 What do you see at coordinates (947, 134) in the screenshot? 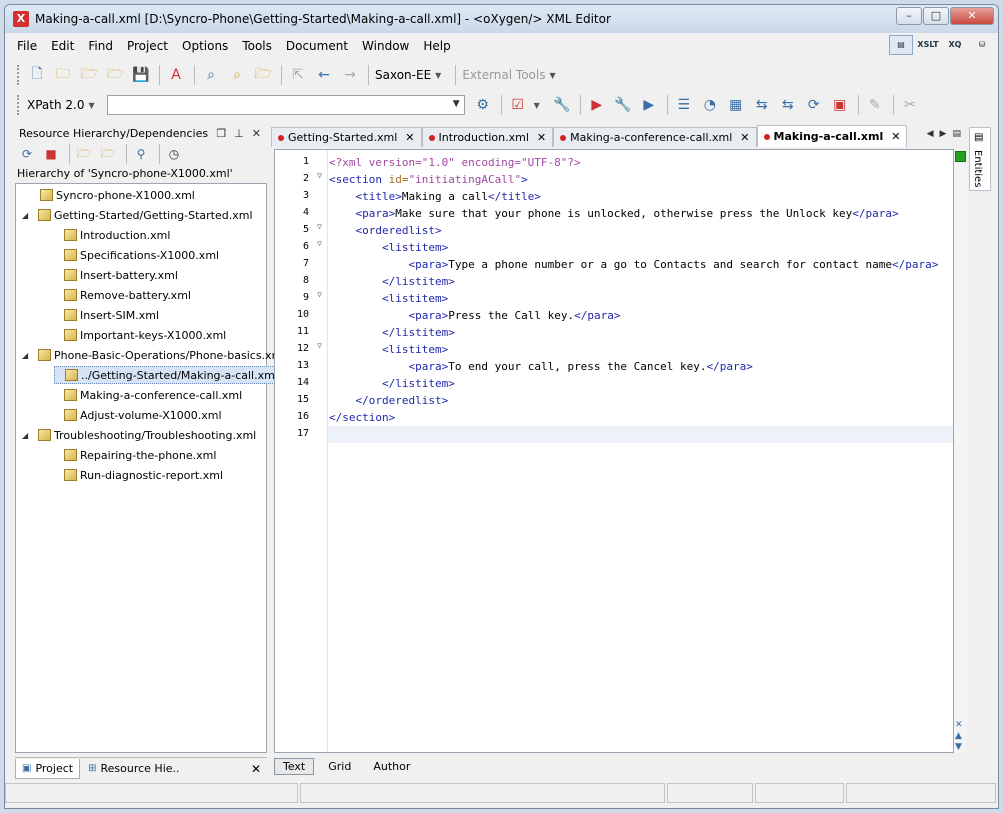
I see `tab-navigation-icons: ◀▶▤` at bounding box center [947, 134].